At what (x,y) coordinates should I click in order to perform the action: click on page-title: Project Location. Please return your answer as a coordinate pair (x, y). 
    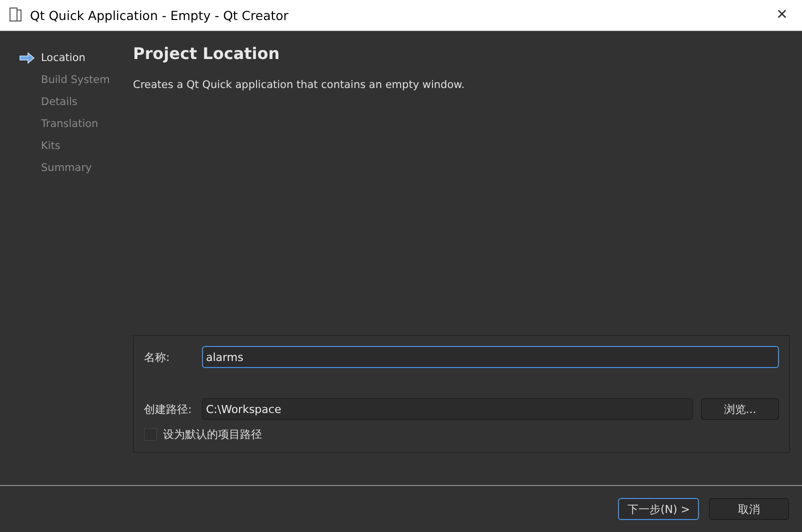
    Looking at the image, I should click on (207, 53).